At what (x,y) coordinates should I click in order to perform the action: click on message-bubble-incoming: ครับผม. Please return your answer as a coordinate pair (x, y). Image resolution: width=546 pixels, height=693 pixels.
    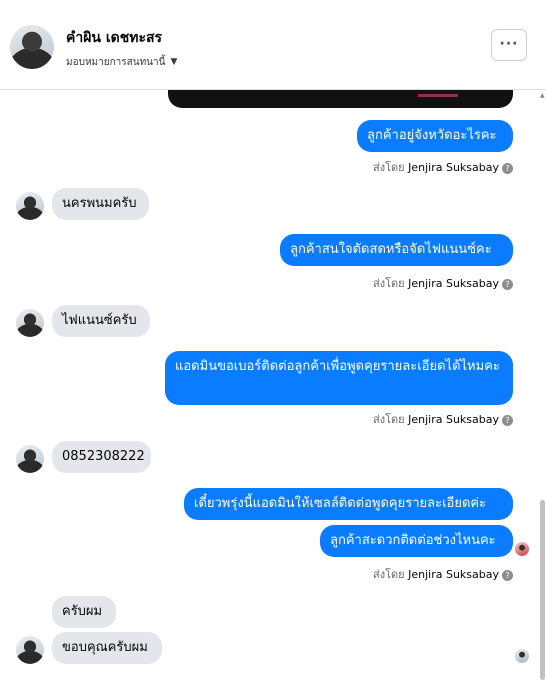
    Looking at the image, I should click on (84, 612).